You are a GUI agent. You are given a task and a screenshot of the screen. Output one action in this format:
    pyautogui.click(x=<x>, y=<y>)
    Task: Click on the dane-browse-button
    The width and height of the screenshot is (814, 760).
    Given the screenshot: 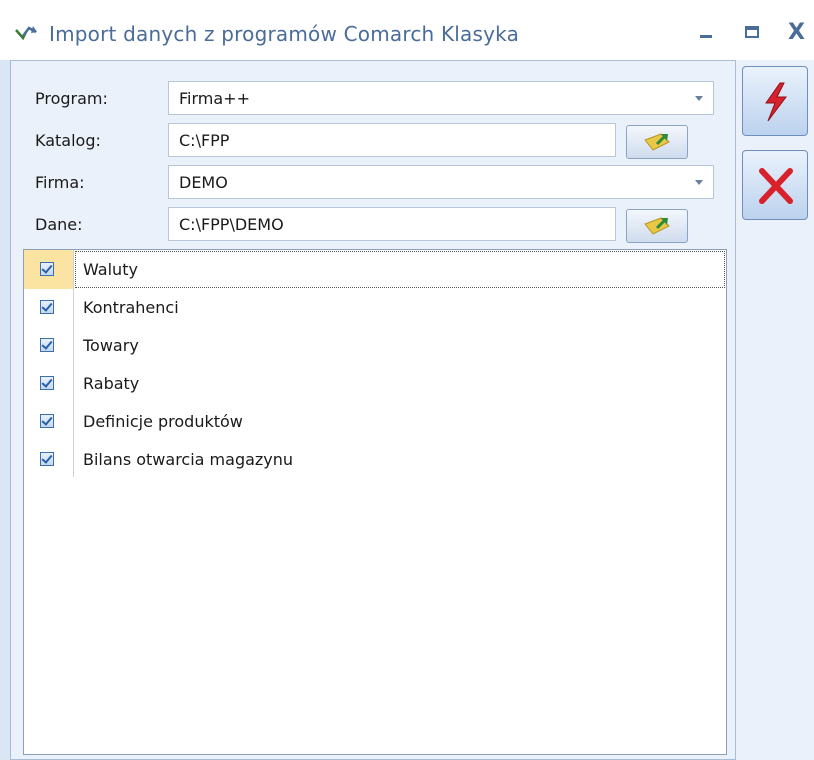 What is the action you would take?
    pyautogui.click(x=657, y=226)
    